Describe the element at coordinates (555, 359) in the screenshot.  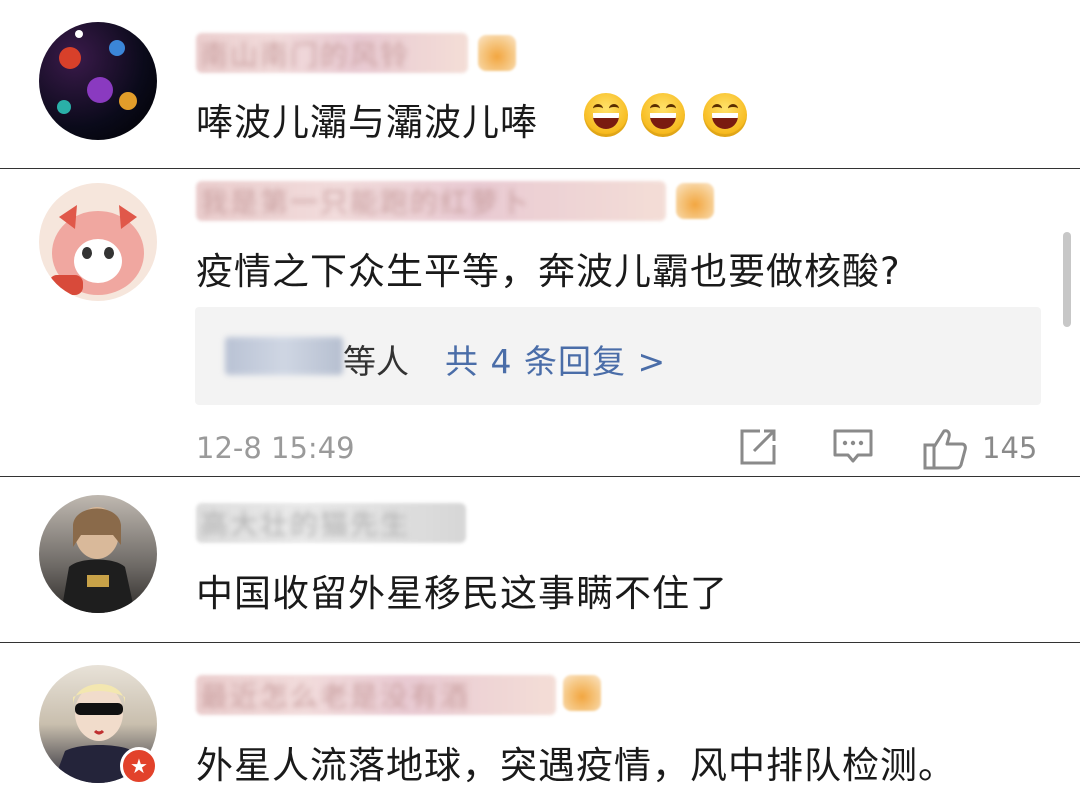
I see `view-replies-link: 共 4 条回复 >` at that location.